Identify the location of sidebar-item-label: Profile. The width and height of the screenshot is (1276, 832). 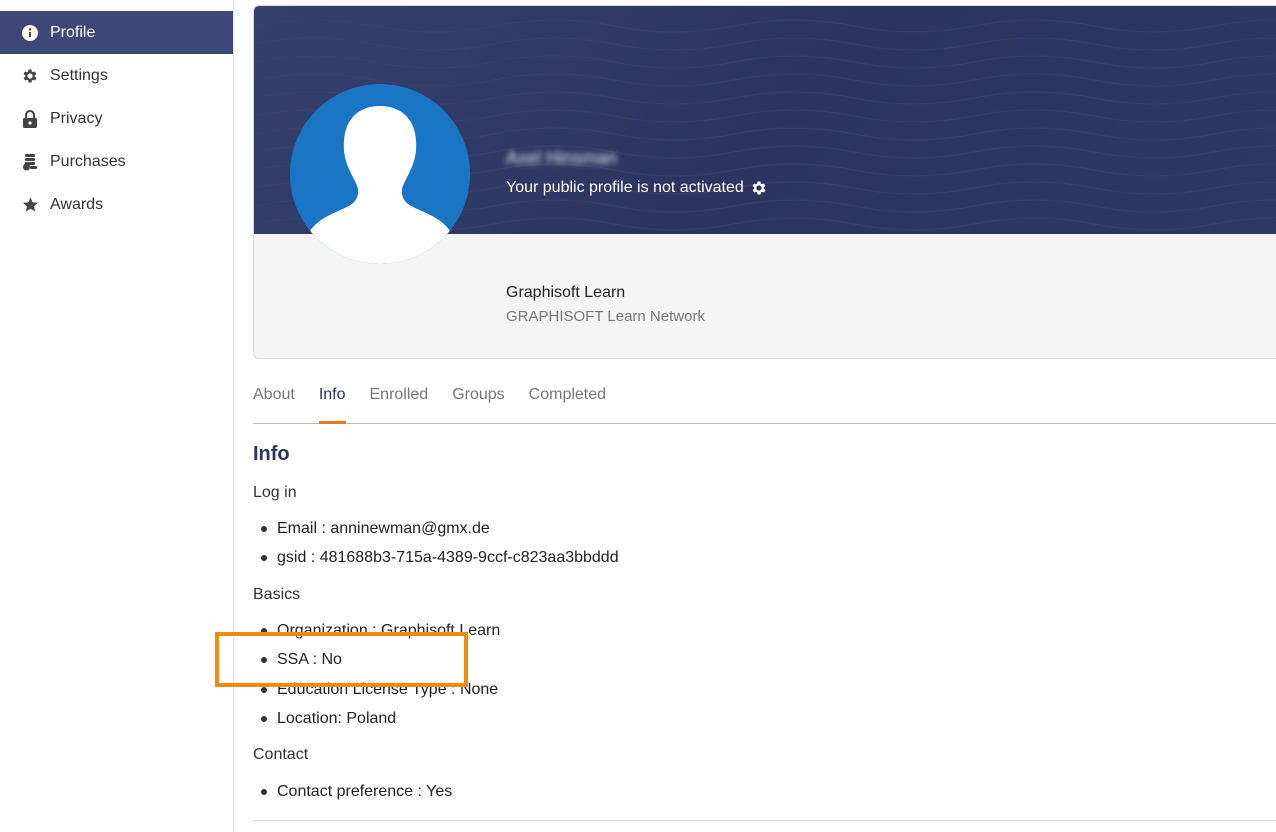
(73, 32).